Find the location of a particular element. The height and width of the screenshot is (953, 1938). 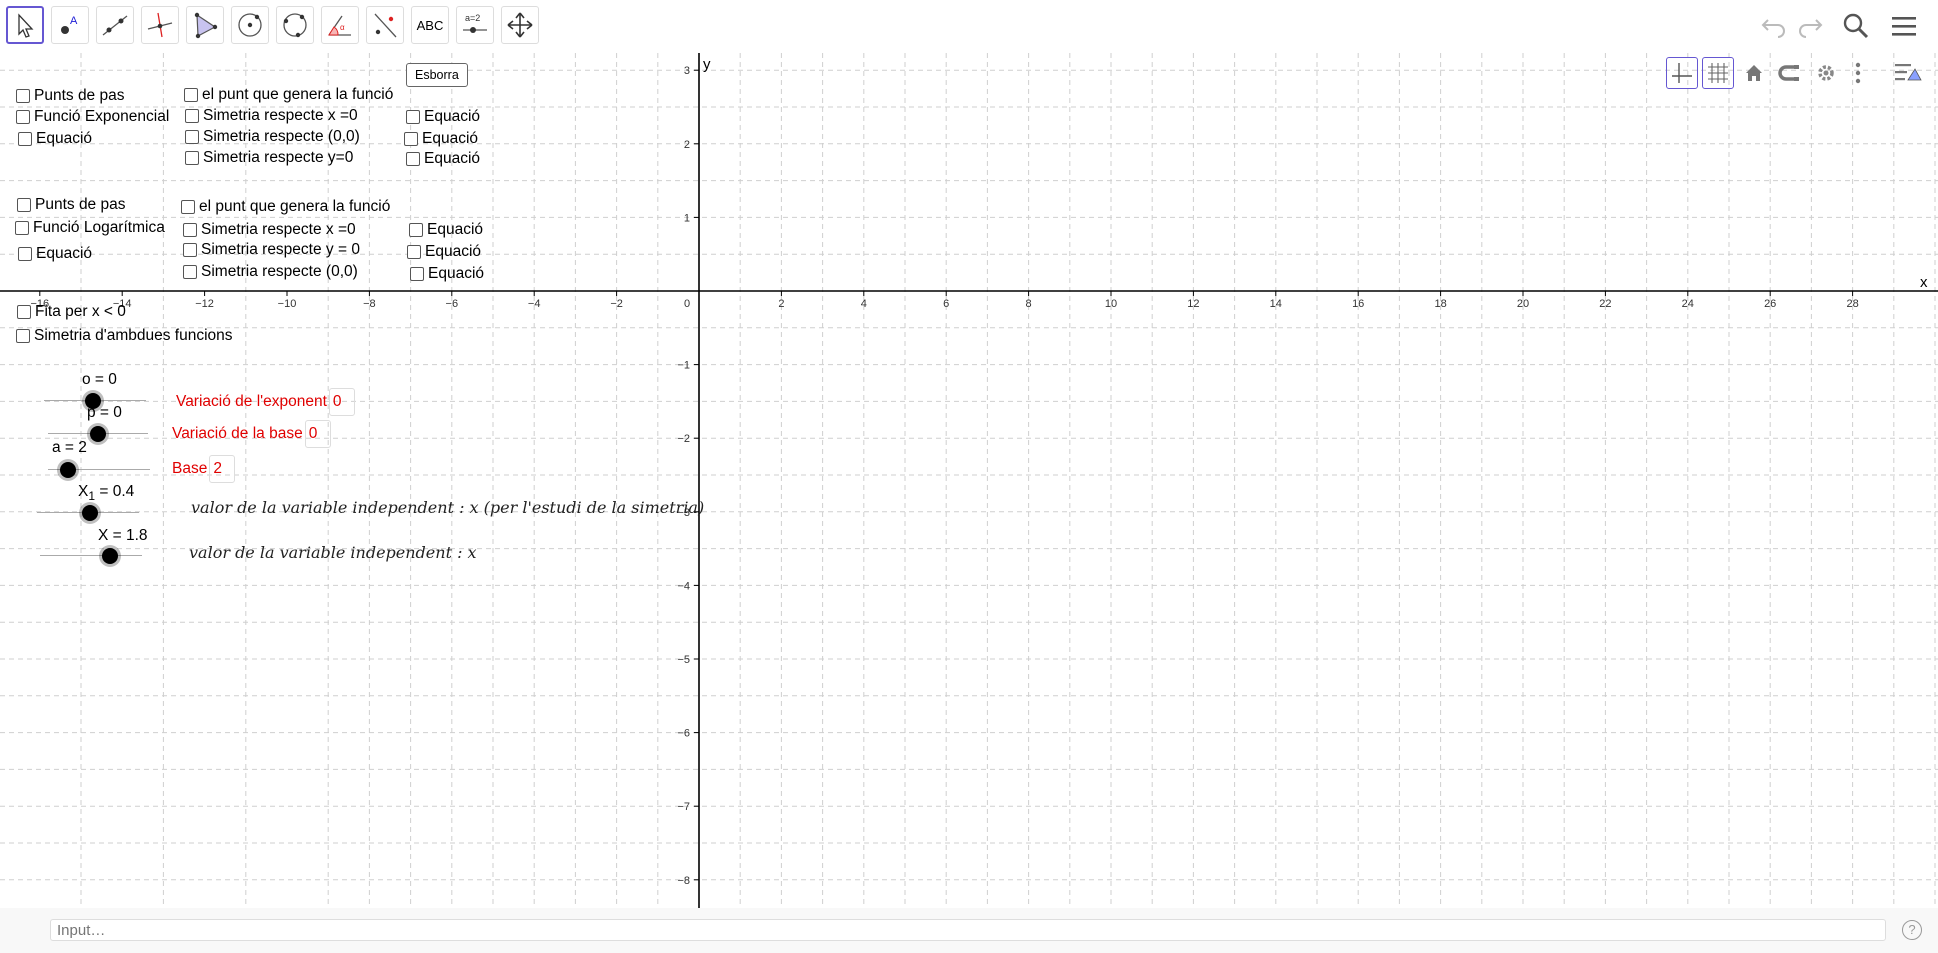

checkbox-equacio-origen-log: Equació is located at coordinates (447, 274).